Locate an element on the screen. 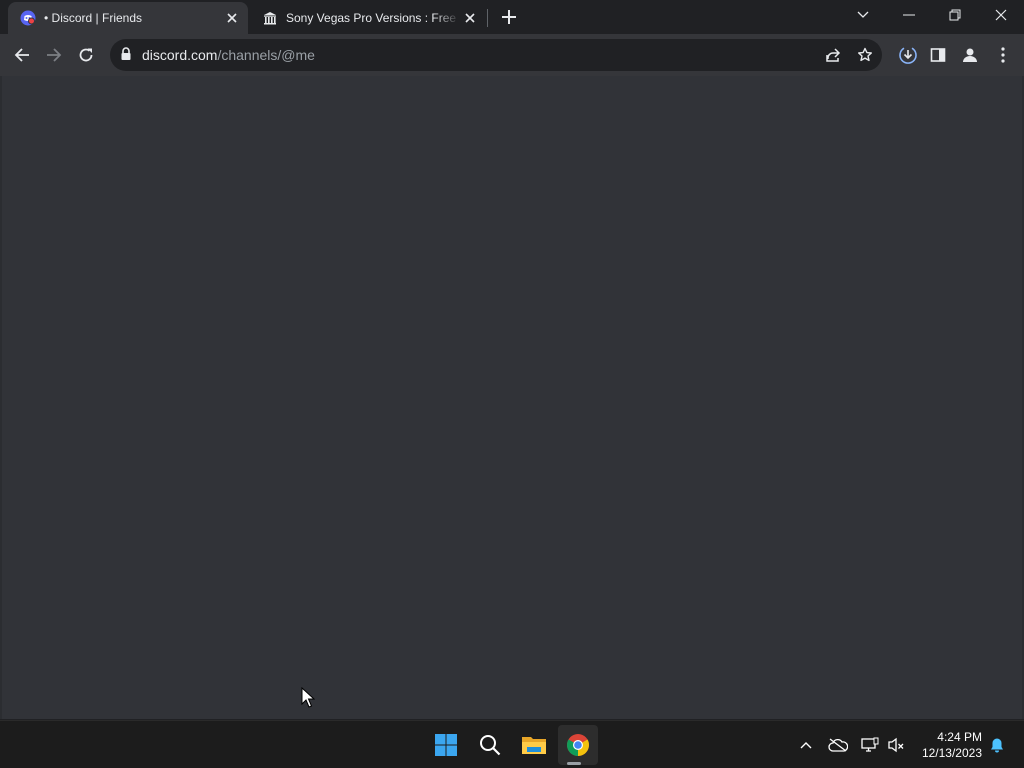 Image resolution: width=1024 pixels, height=768 pixels. forward-button is located at coordinates (54, 55).